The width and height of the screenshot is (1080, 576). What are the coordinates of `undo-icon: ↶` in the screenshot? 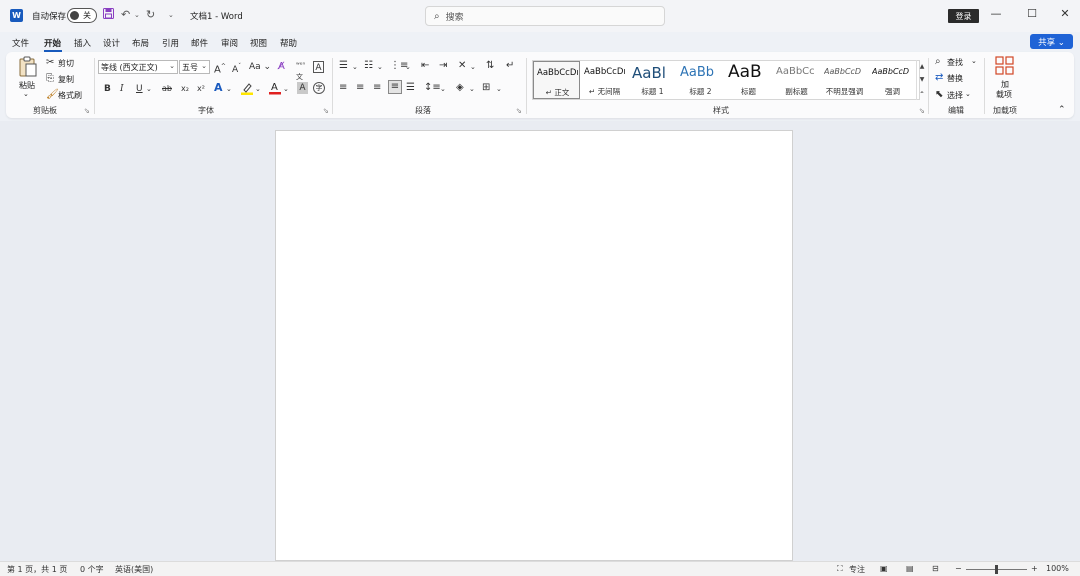 It's located at (125, 14).